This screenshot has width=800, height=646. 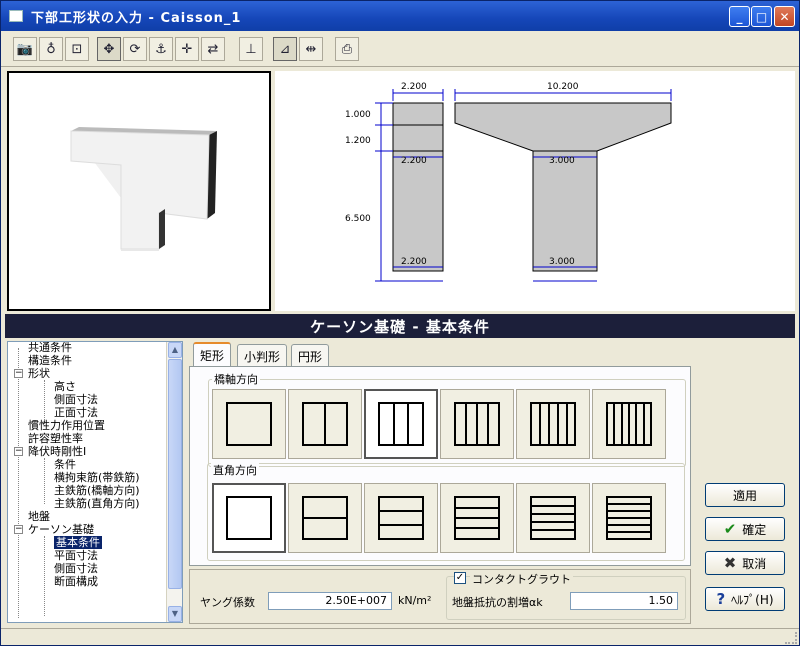 What do you see at coordinates (51, 49) in the screenshot?
I see `light-icon: ♁` at bounding box center [51, 49].